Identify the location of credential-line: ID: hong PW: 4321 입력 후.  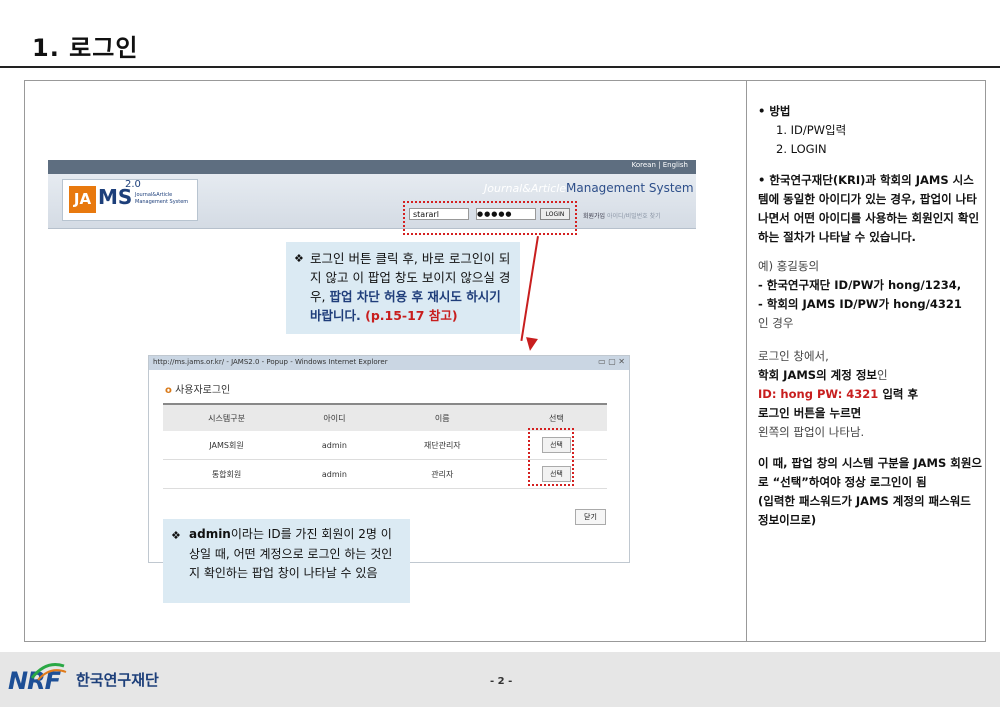
(838, 394).